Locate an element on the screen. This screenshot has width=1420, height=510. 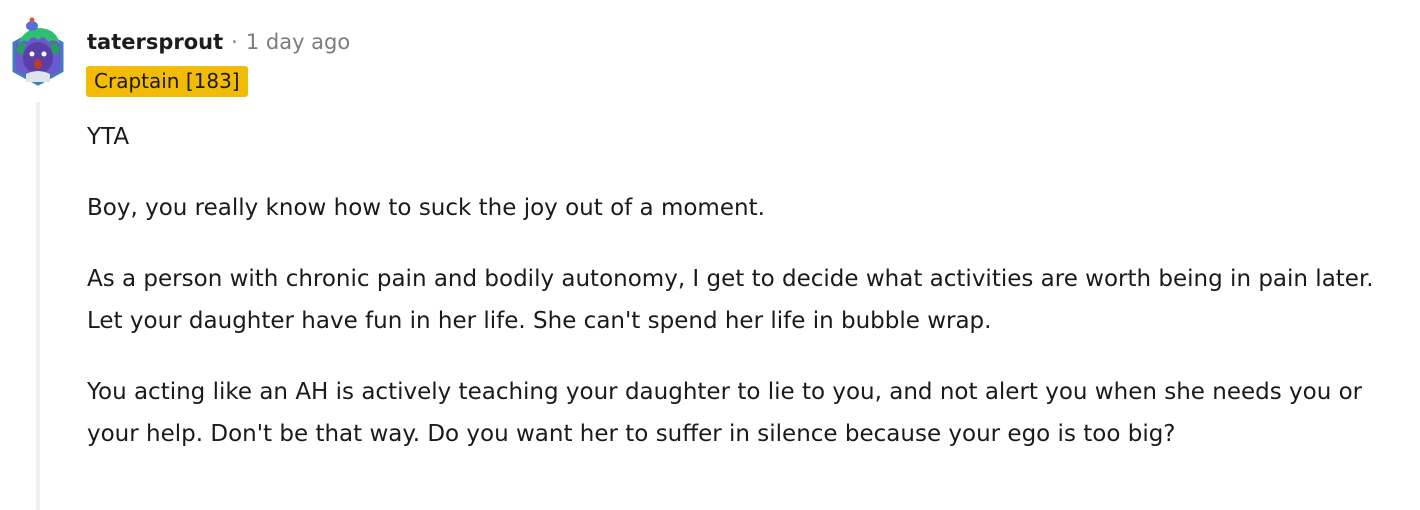
comment-timestamp: 1 day ago is located at coordinates (298, 42).